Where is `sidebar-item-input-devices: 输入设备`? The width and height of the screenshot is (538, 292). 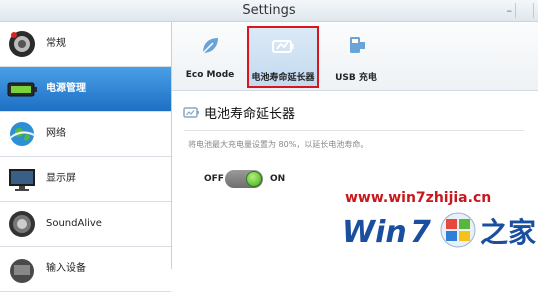 sidebar-item-input-devices: 输入设备 is located at coordinates (85, 269).